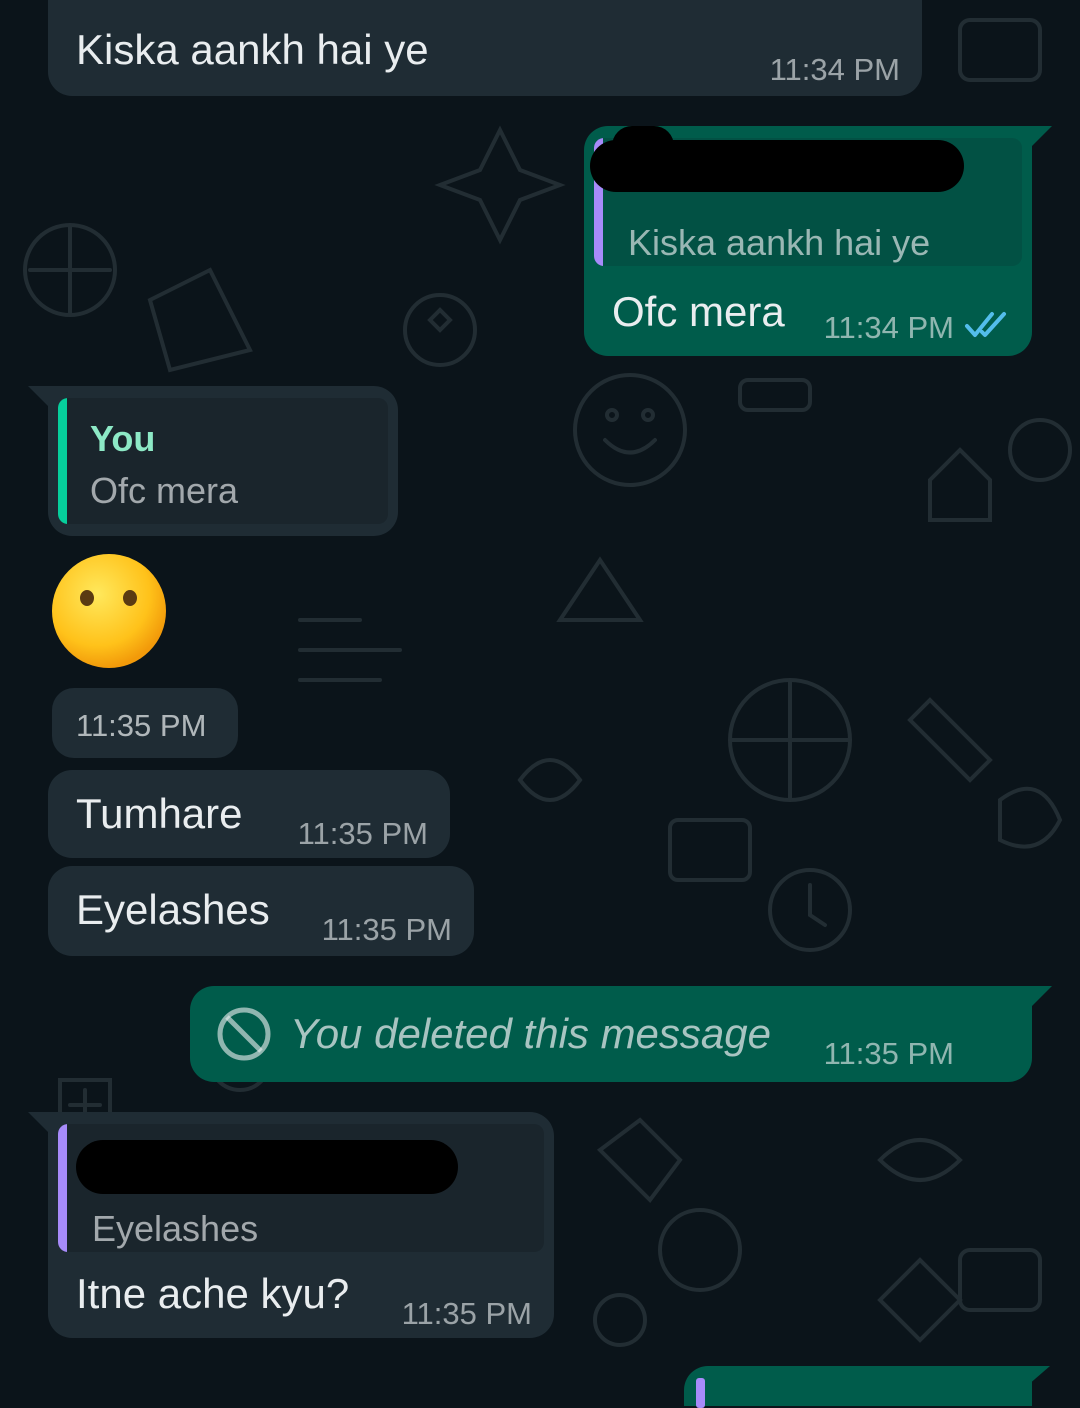 This screenshot has height=1408, width=1080. I want to click on message-bubble-incoming: Eyelashes 11:35 PM, so click(261, 911).